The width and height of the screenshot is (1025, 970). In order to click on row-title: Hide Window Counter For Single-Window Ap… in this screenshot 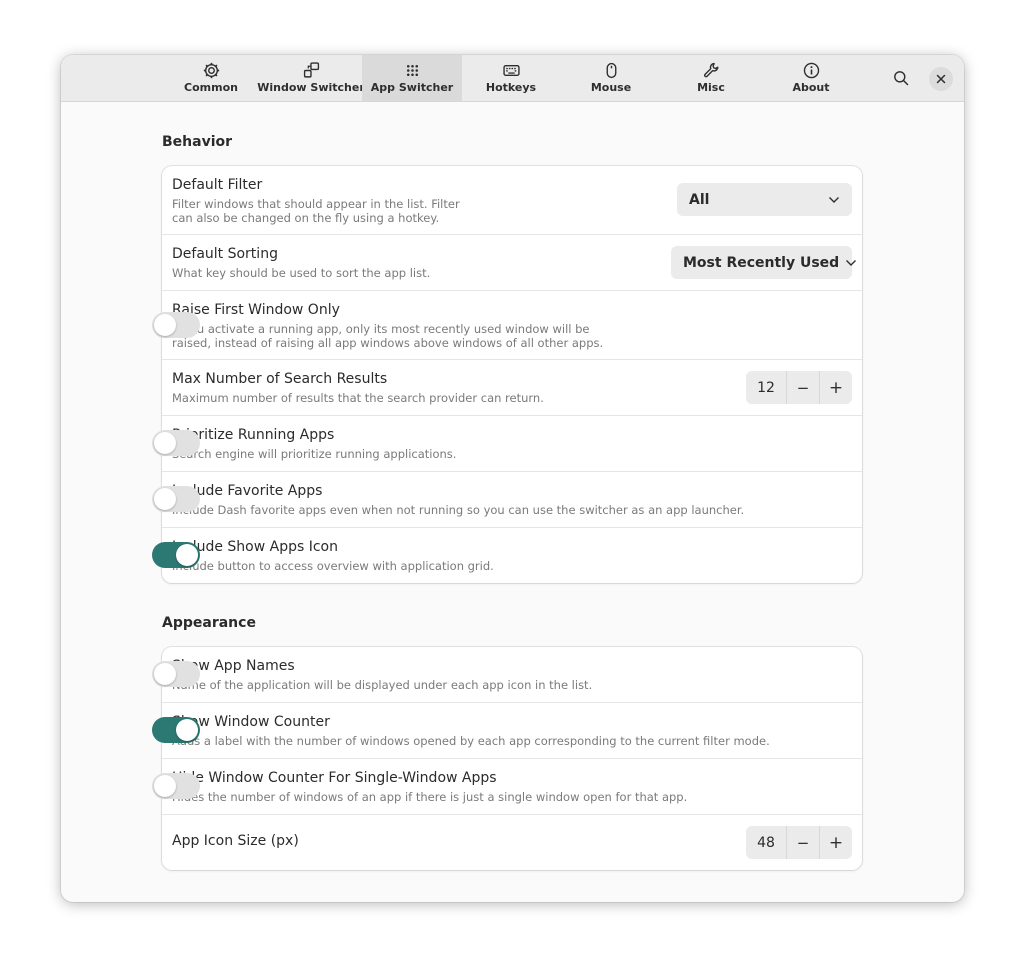, I will do `click(334, 778)`.